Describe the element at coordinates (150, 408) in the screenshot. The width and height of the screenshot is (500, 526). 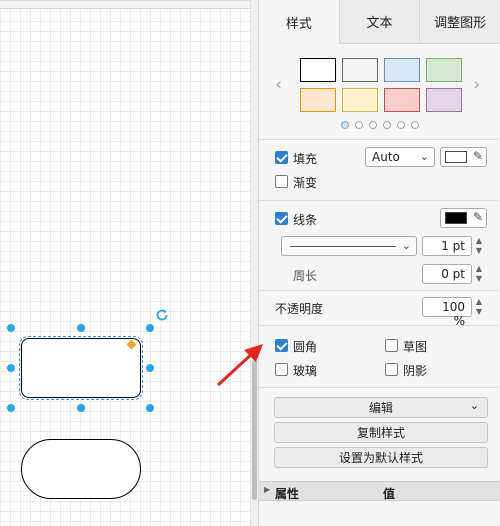
I see `resize-handle-se` at that location.